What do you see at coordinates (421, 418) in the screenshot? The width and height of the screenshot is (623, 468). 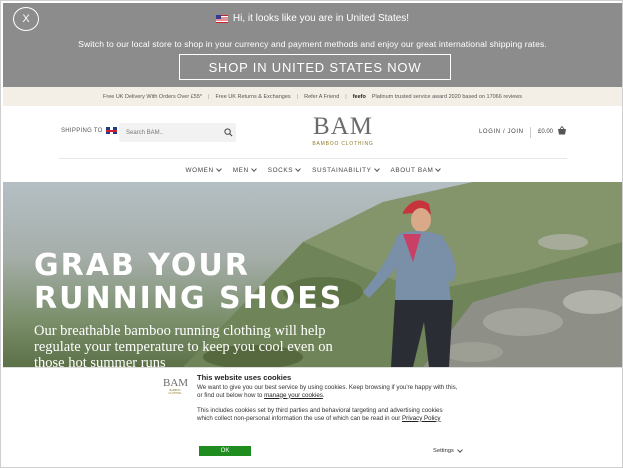 I see `privacy-policy-link: Privacy Policy` at bounding box center [421, 418].